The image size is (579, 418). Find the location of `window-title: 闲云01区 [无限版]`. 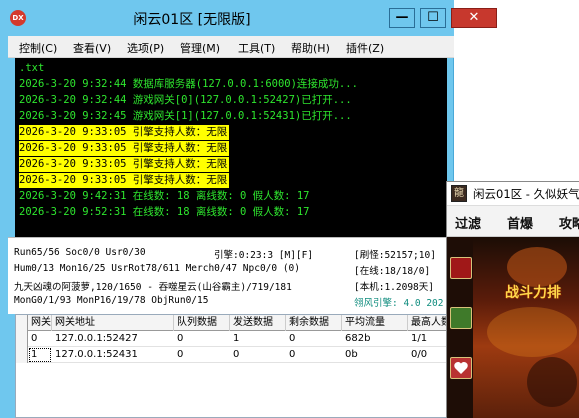

window-title: 闲云01区 [无限版] is located at coordinates (192, 20).